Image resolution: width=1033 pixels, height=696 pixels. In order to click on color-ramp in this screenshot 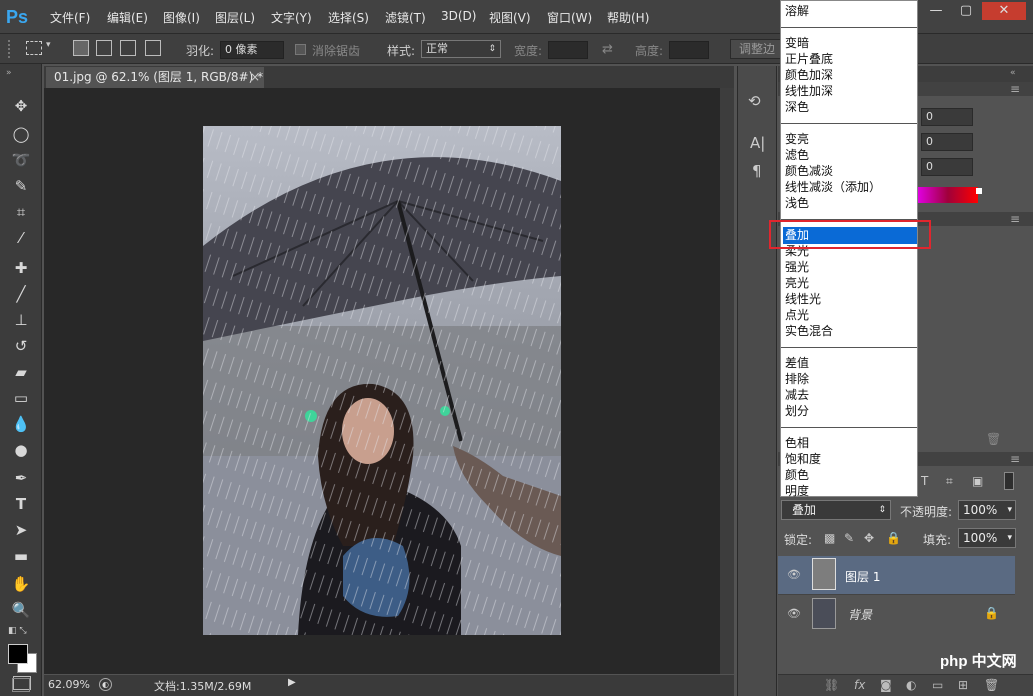, I will do `click(948, 195)`.